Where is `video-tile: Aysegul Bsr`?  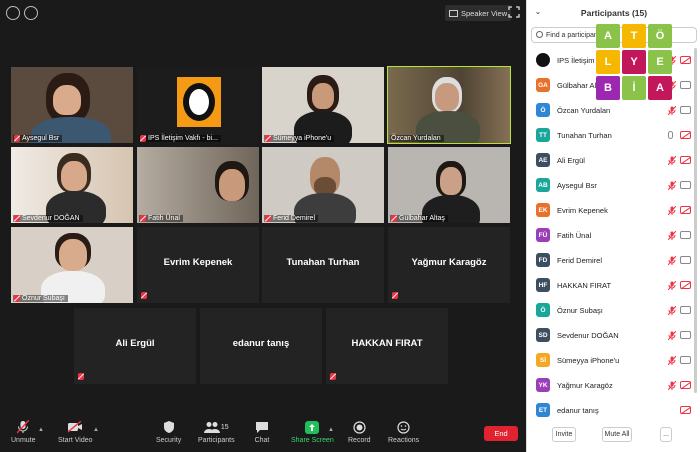
video-tile: Aysegul Bsr is located at coordinates (72, 105).